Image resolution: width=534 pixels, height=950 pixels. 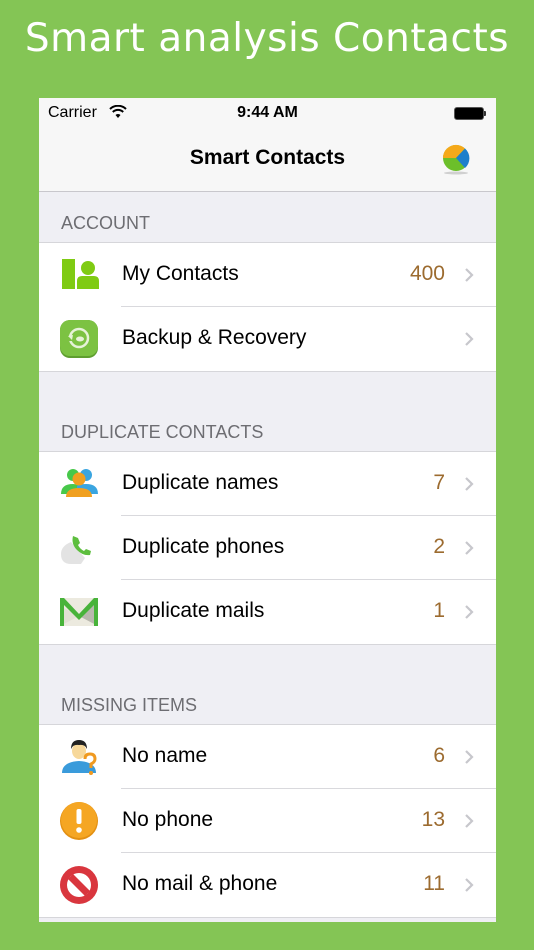 What do you see at coordinates (439, 755) in the screenshot?
I see `row-count: 6` at bounding box center [439, 755].